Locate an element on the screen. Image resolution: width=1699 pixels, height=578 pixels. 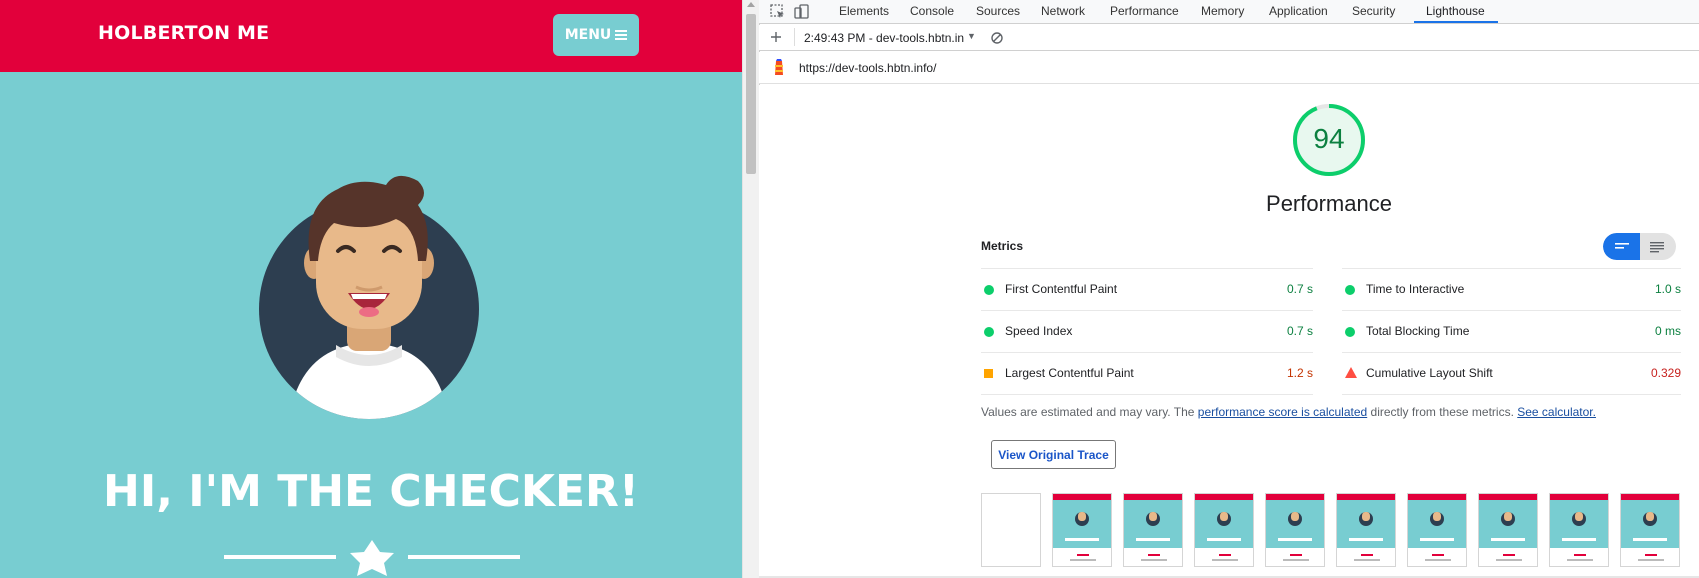
report-url: https://dev-tools.hbtn.info/ is located at coordinates (867, 68).